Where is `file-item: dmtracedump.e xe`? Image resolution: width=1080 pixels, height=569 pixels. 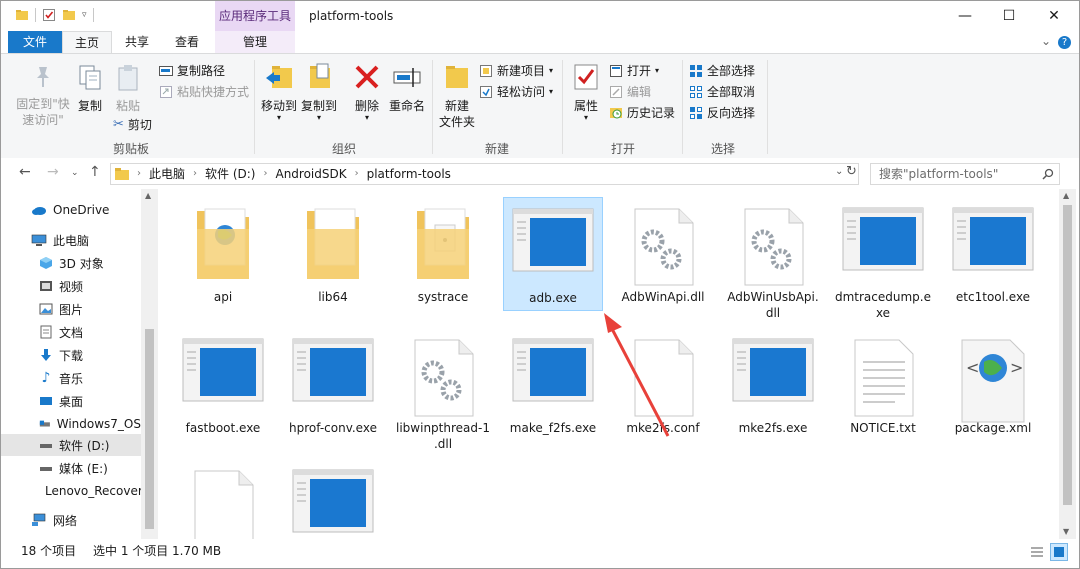 file-item: dmtracedump.e xe is located at coordinates (883, 258).